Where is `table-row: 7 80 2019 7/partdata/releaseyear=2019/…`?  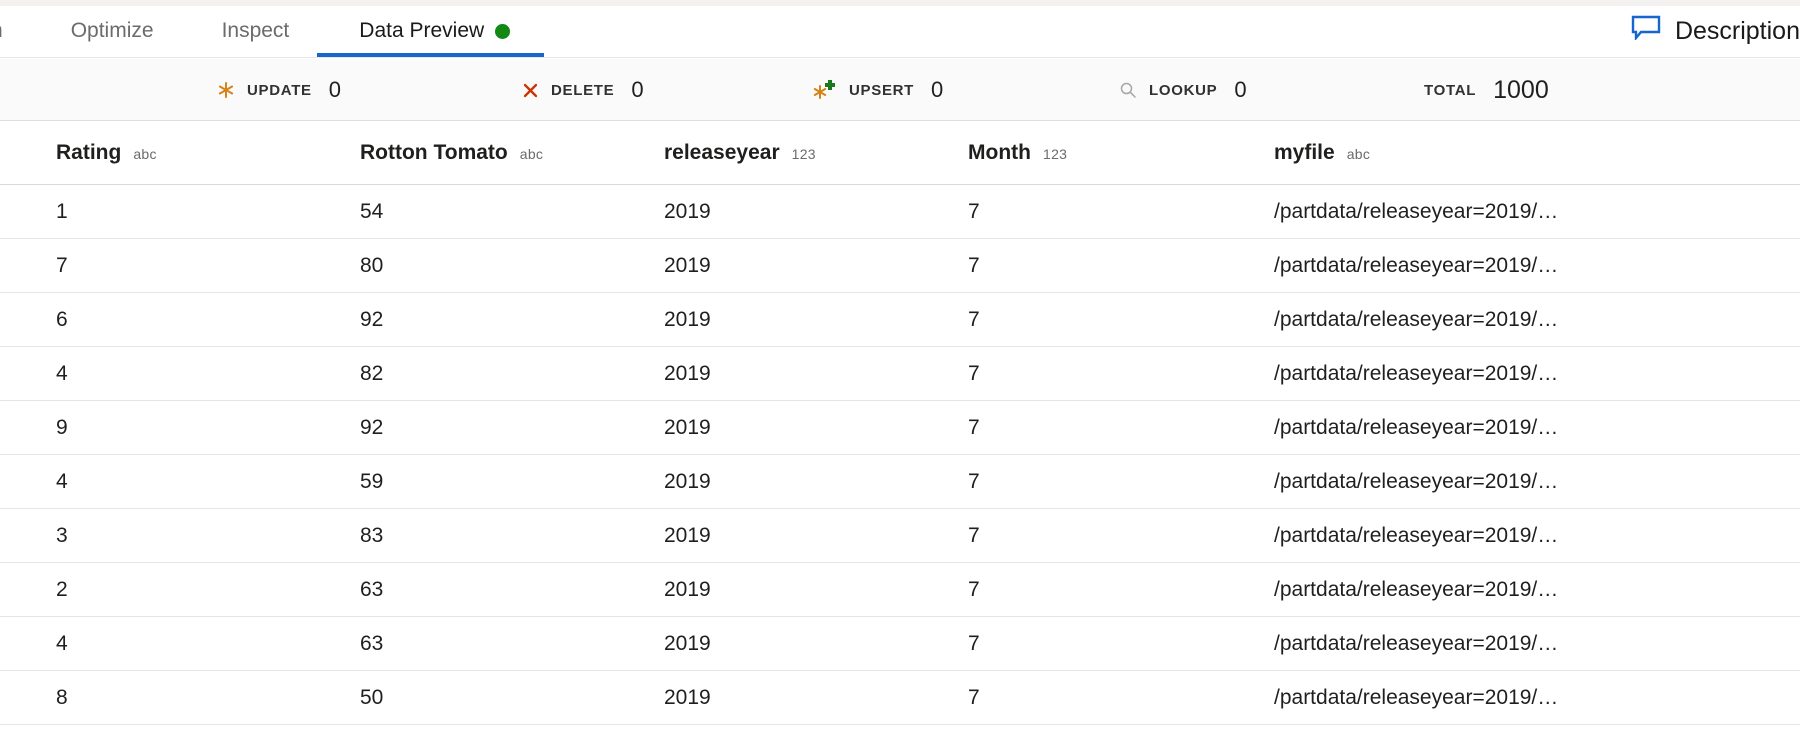 table-row: 7 80 2019 7/partdata/releaseyear=2019/… is located at coordinates (900, 266).